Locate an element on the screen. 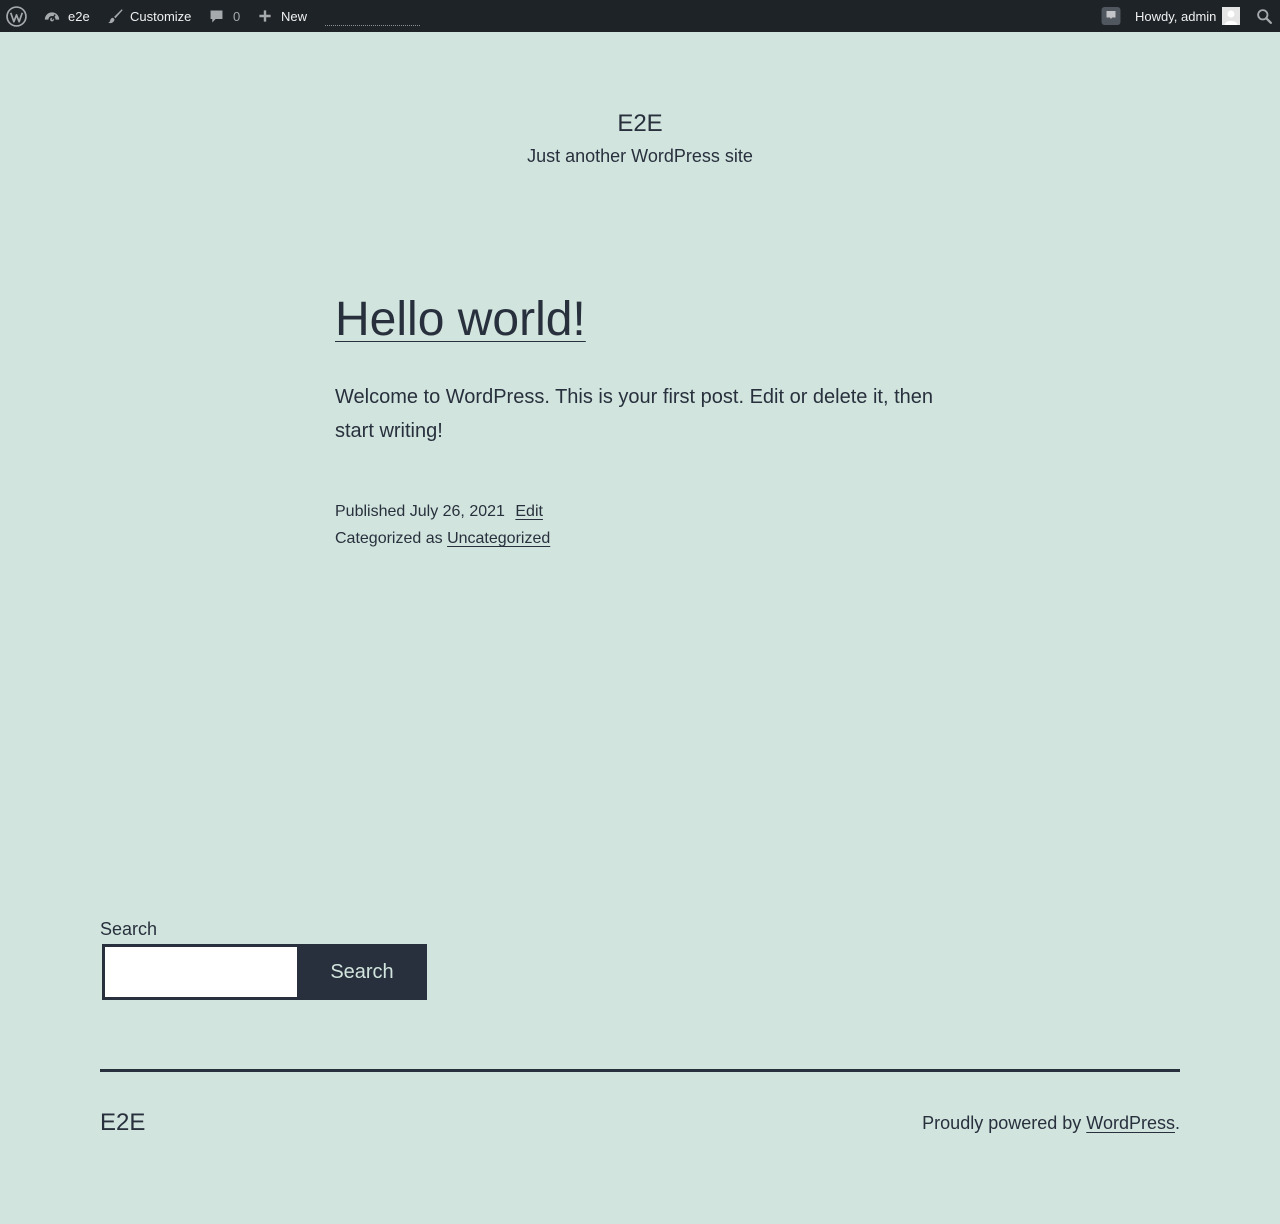 The image size is (1280, 1224). customize-link: Customize is located at coordinates (148, 16).